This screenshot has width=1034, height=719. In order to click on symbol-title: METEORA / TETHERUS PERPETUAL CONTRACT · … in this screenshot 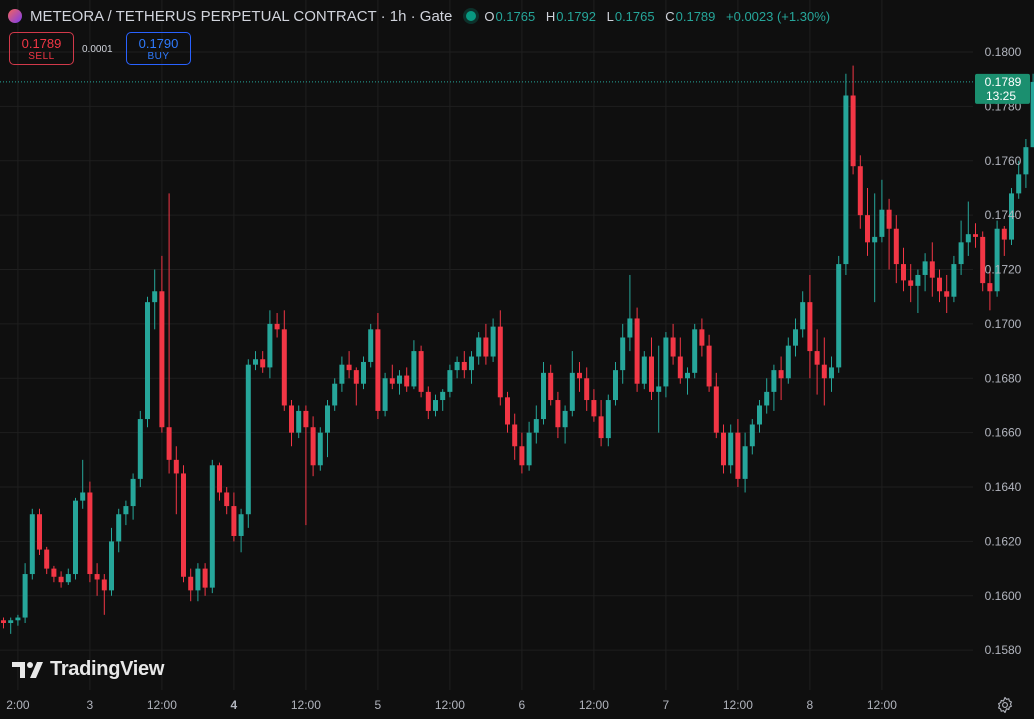, I will do `click(241, 16)`.